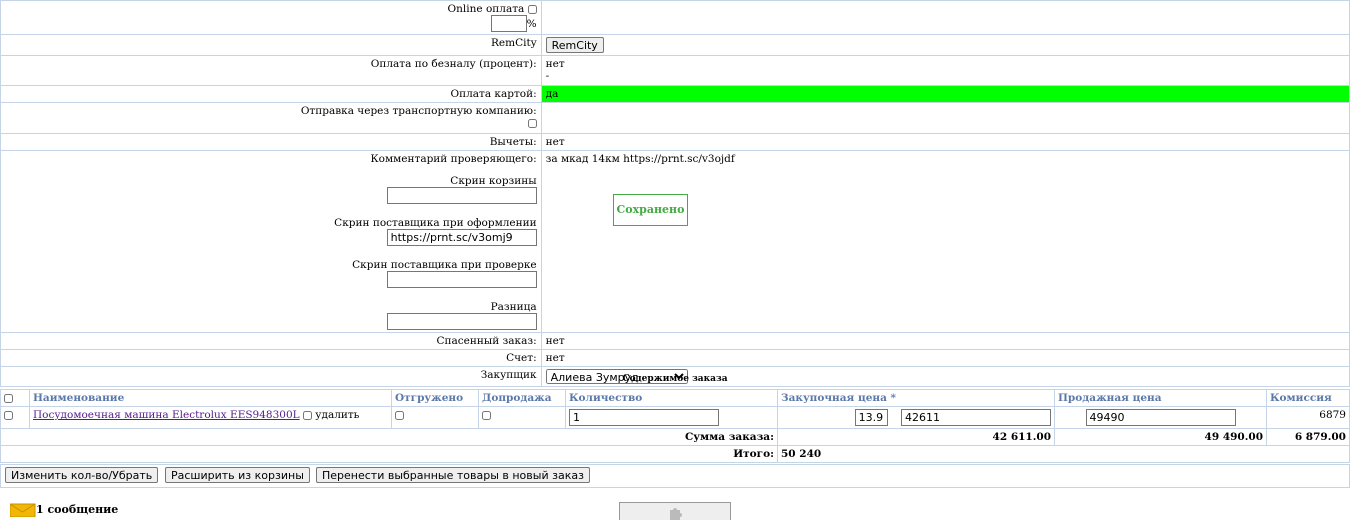 The image size is (1353, 520). I want to click on col-quantity: Количество, so click(671, 398).